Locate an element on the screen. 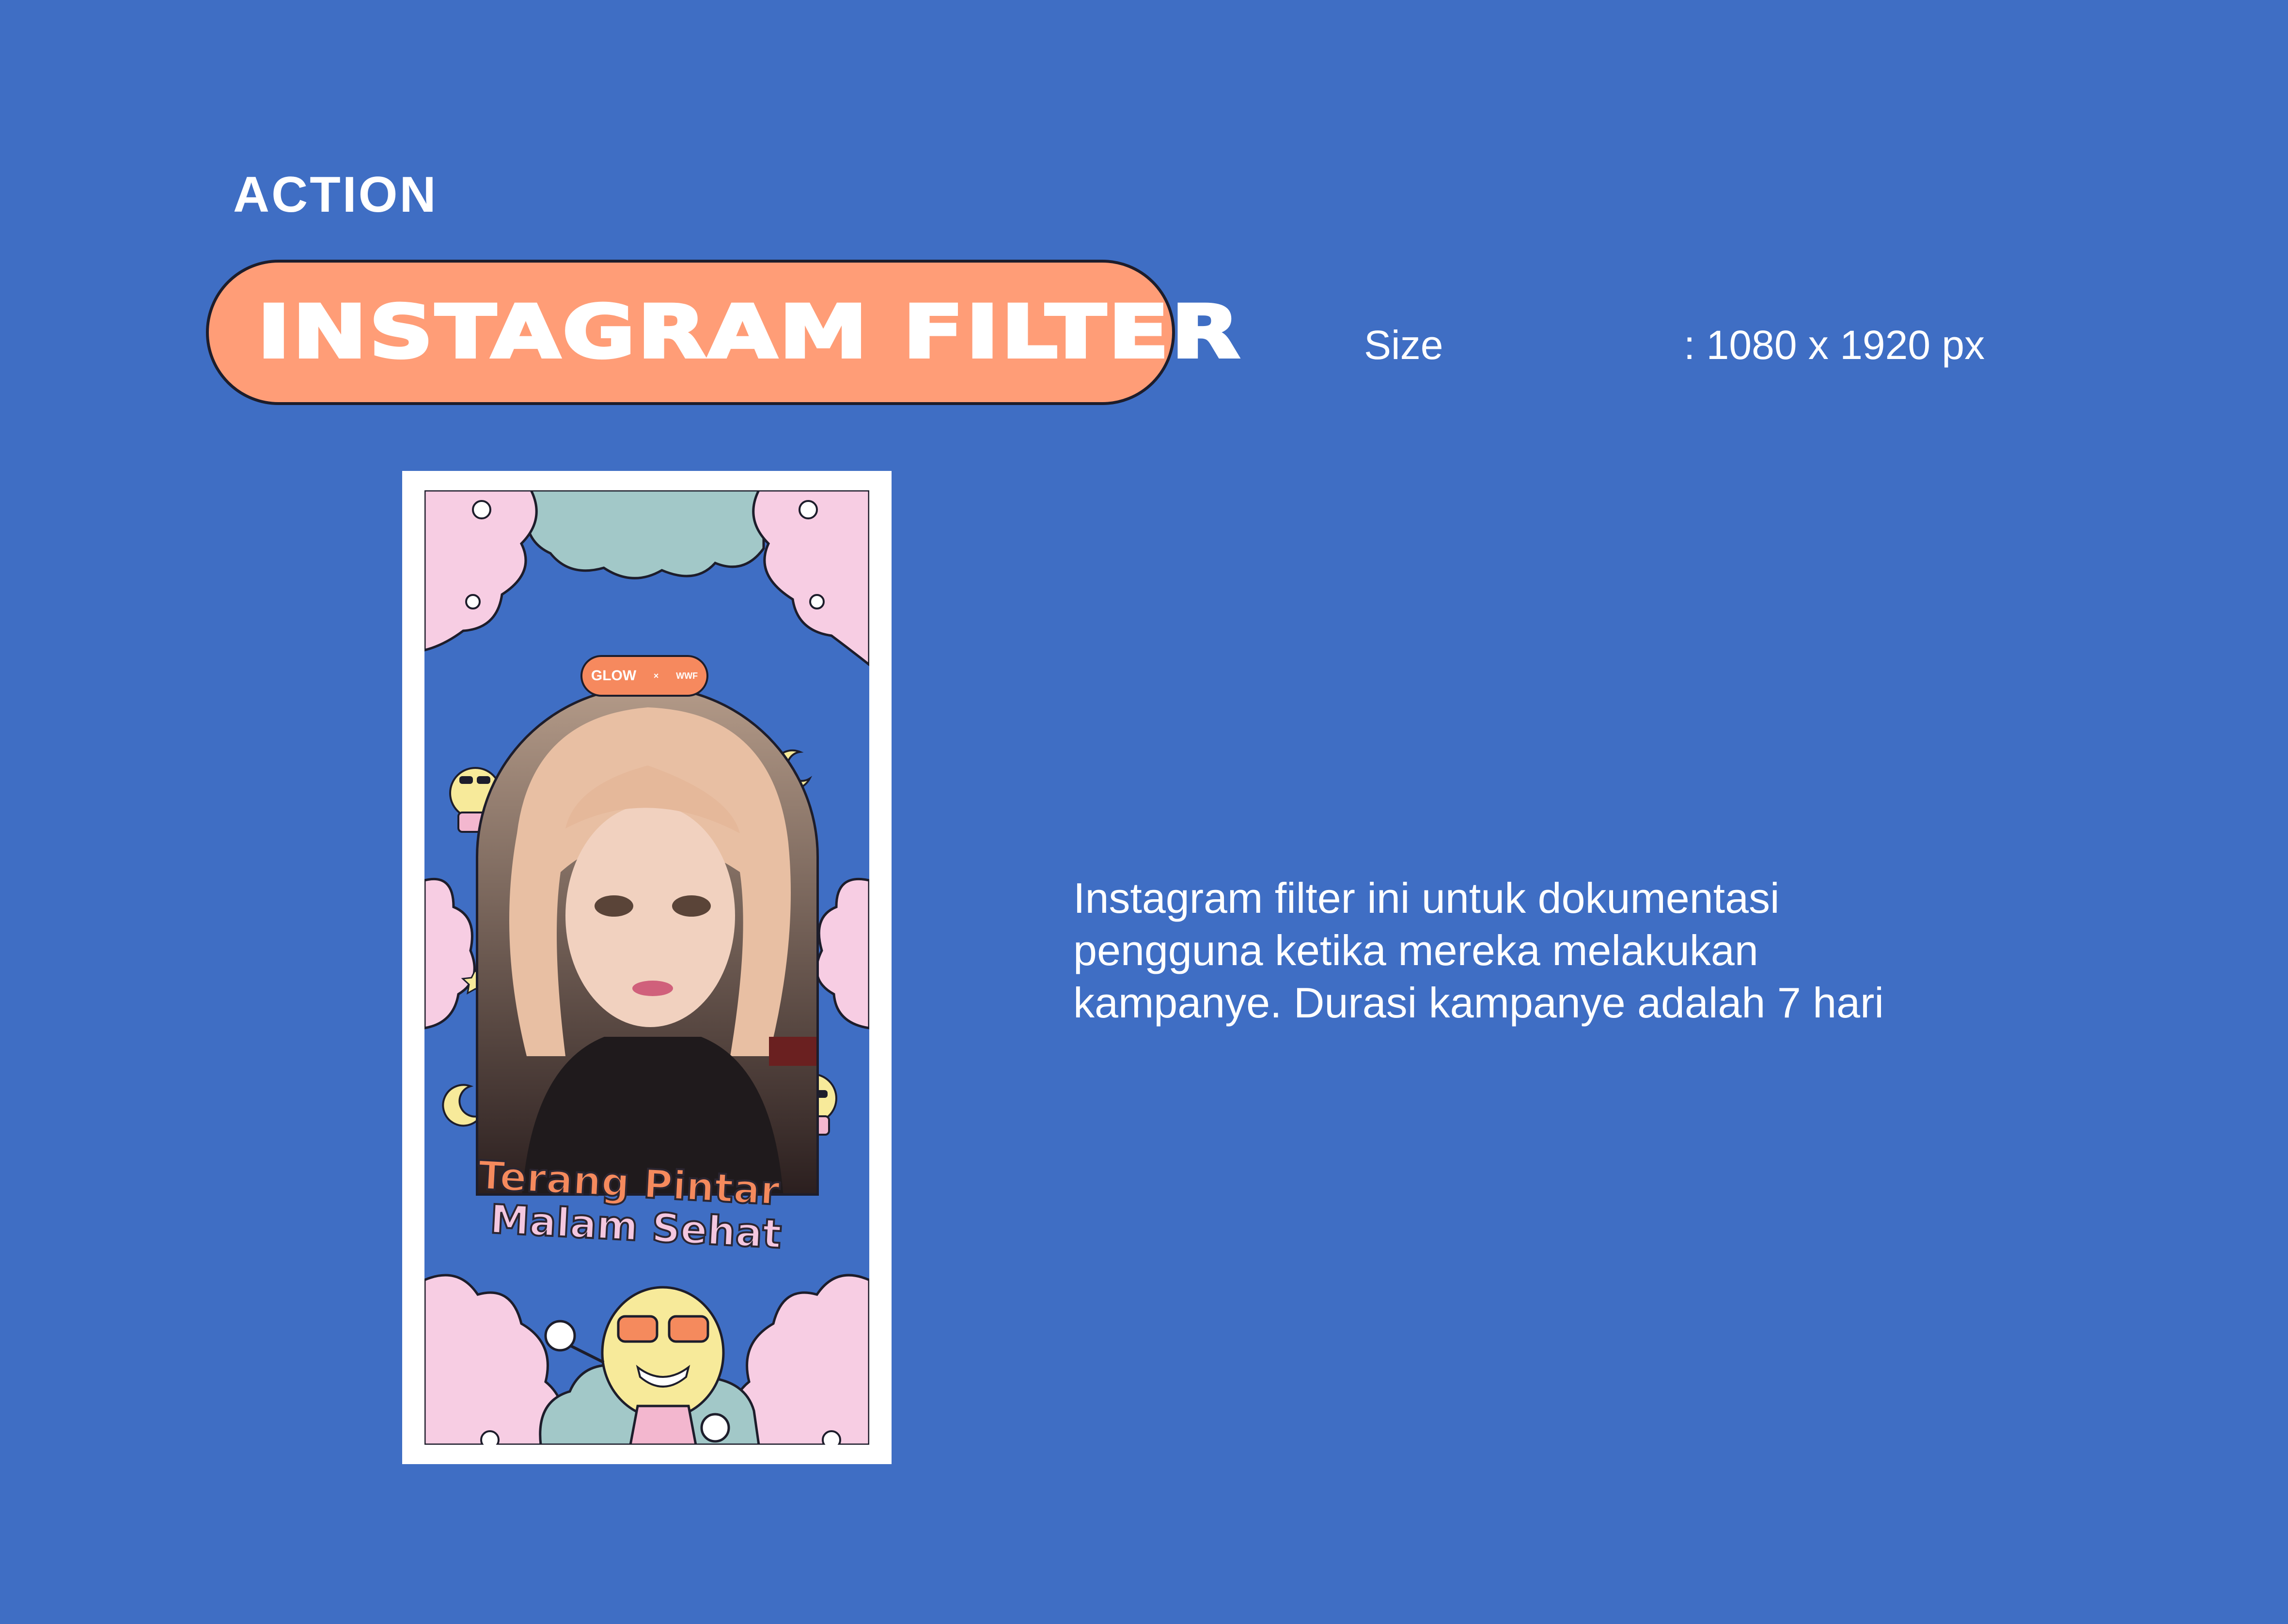 The width and height of the screenshot is (2288, 1624). filter-preview-frame: GLOW × WWF Terang Pintar Malam Sehat is located at coordinates (647, 967).